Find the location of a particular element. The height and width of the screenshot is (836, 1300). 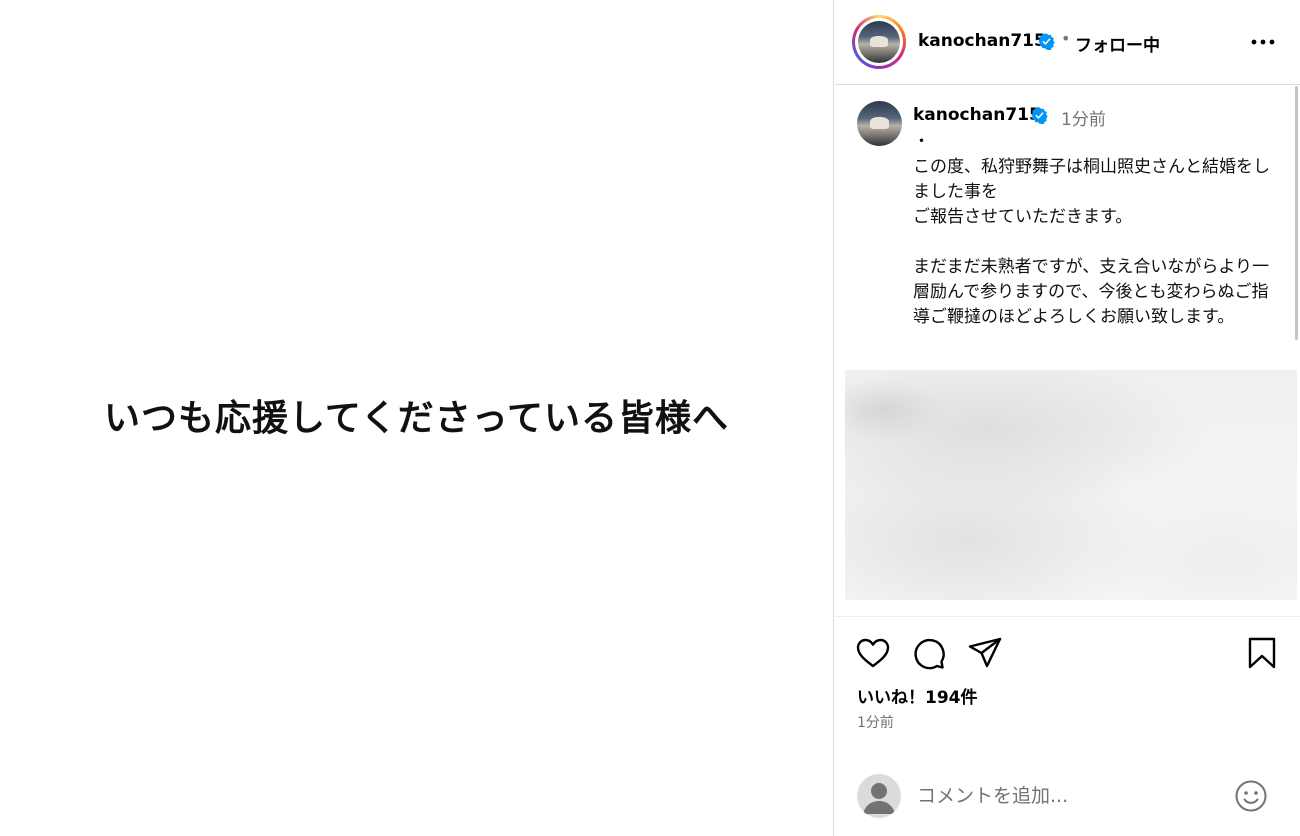

post-header: kanochan715 • フォロー中 is located at coordinates (1067, 42).